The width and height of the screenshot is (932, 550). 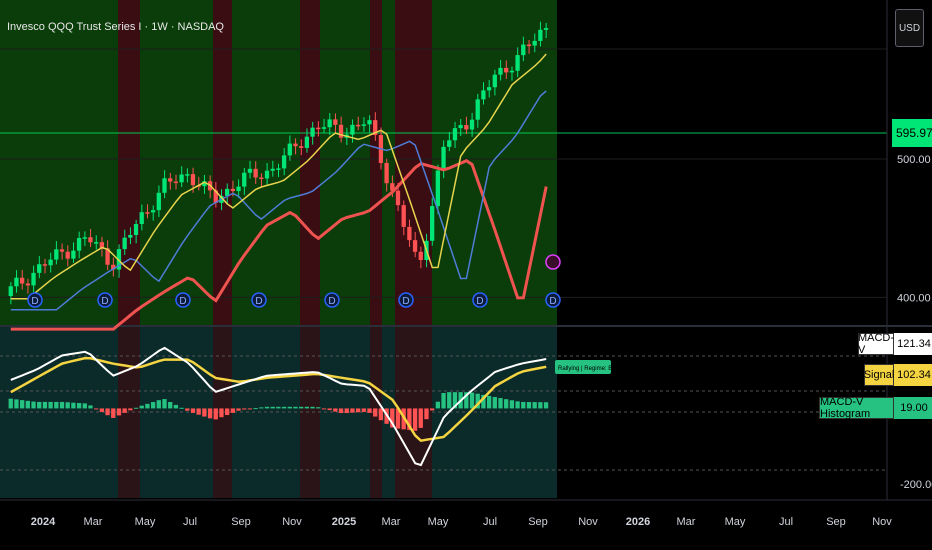 What do you see at coordinates (145, 522) in the screenshot?
I see `time-axis-label: May` at bounding box center [145, 522].